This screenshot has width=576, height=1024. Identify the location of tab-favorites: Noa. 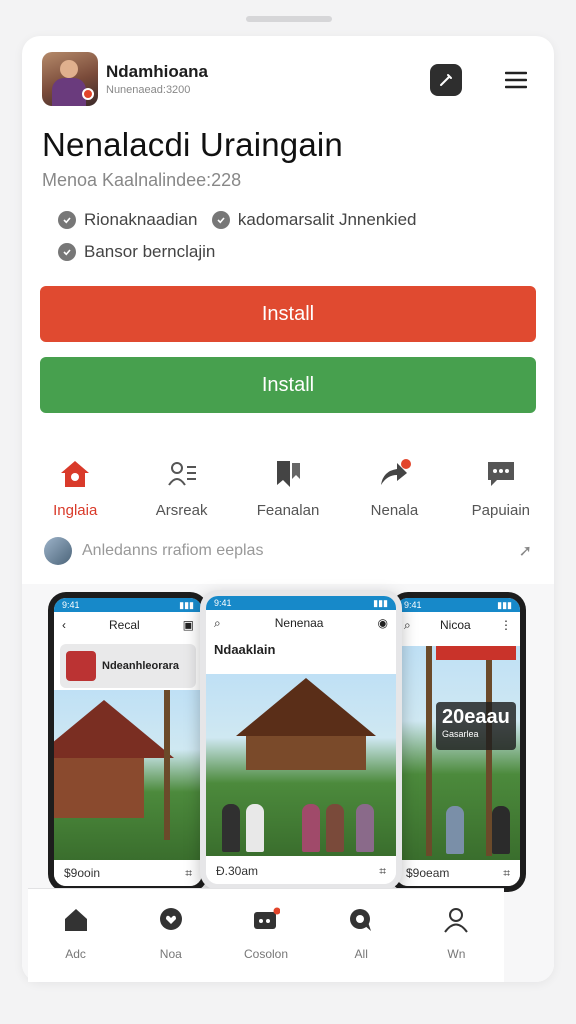
(170, 935).